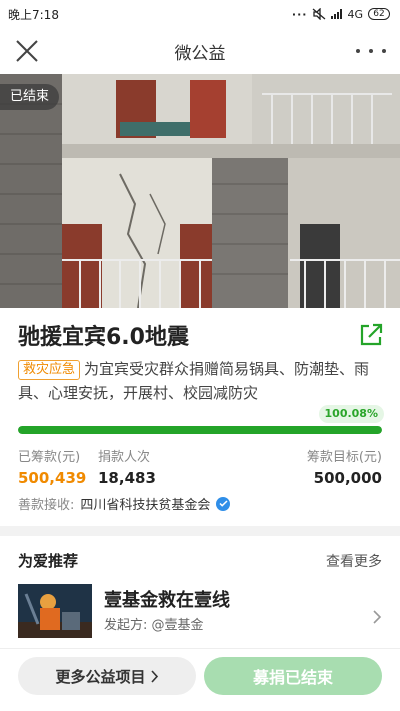  What do you see at coordinates (223, 503) in the screenshot?
I see `verified-icon` at bounding box center [223, 503].